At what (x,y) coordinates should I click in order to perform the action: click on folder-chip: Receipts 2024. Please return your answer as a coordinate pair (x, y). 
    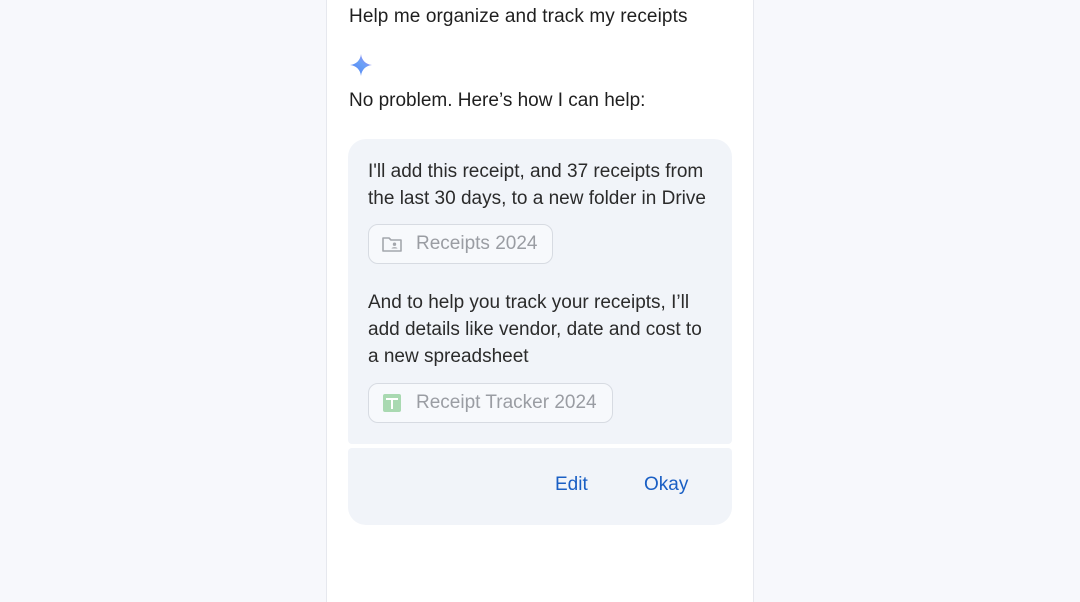
    Looking at the image, I should click on (461, 244).